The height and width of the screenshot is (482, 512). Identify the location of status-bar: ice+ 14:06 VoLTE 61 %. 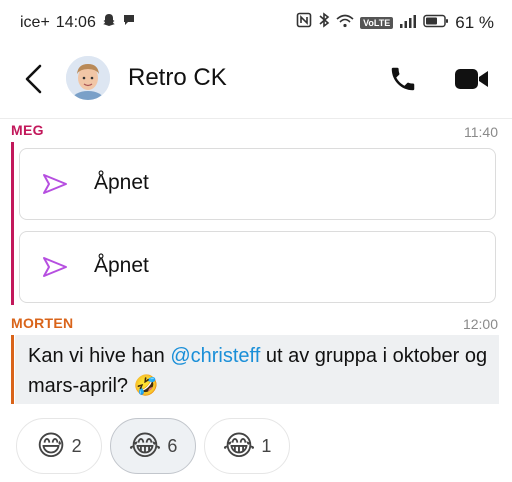
(256, 22).